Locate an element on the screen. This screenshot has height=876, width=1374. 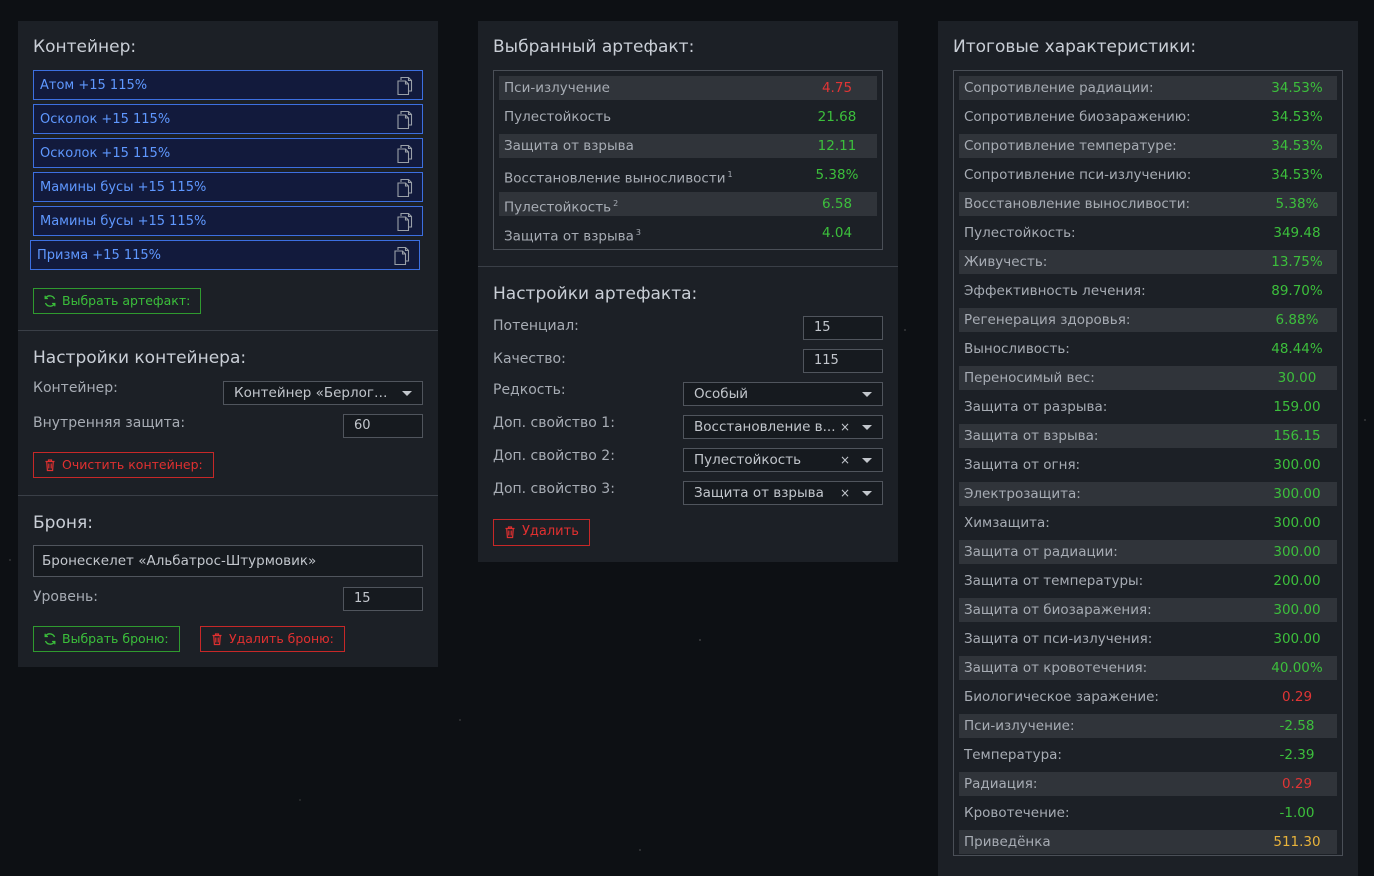
container-title: Контейнер: is located at coordinates (85, 47).